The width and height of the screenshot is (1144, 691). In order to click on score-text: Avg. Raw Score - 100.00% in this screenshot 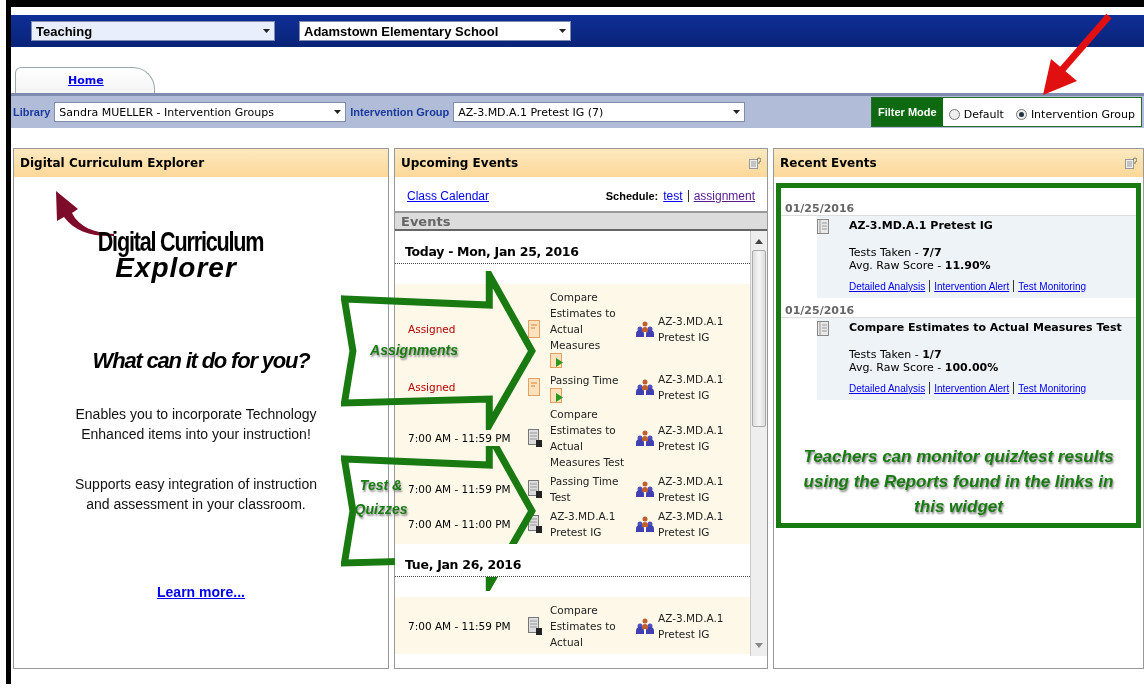, I will do `click(924, 367)`.